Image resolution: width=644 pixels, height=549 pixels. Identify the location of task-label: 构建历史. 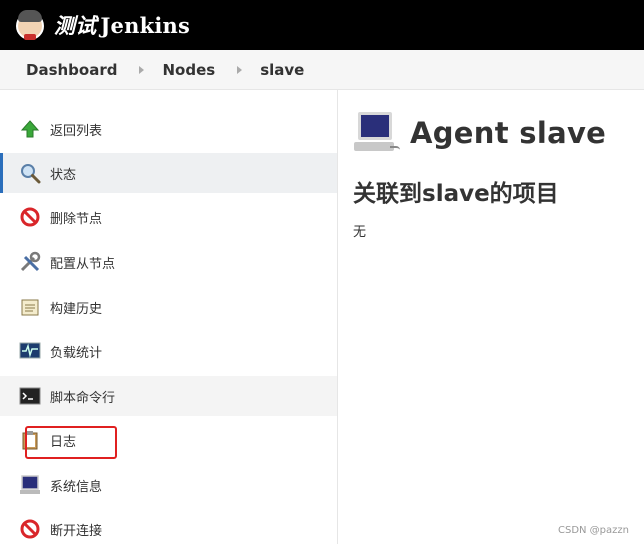
(76, 307).